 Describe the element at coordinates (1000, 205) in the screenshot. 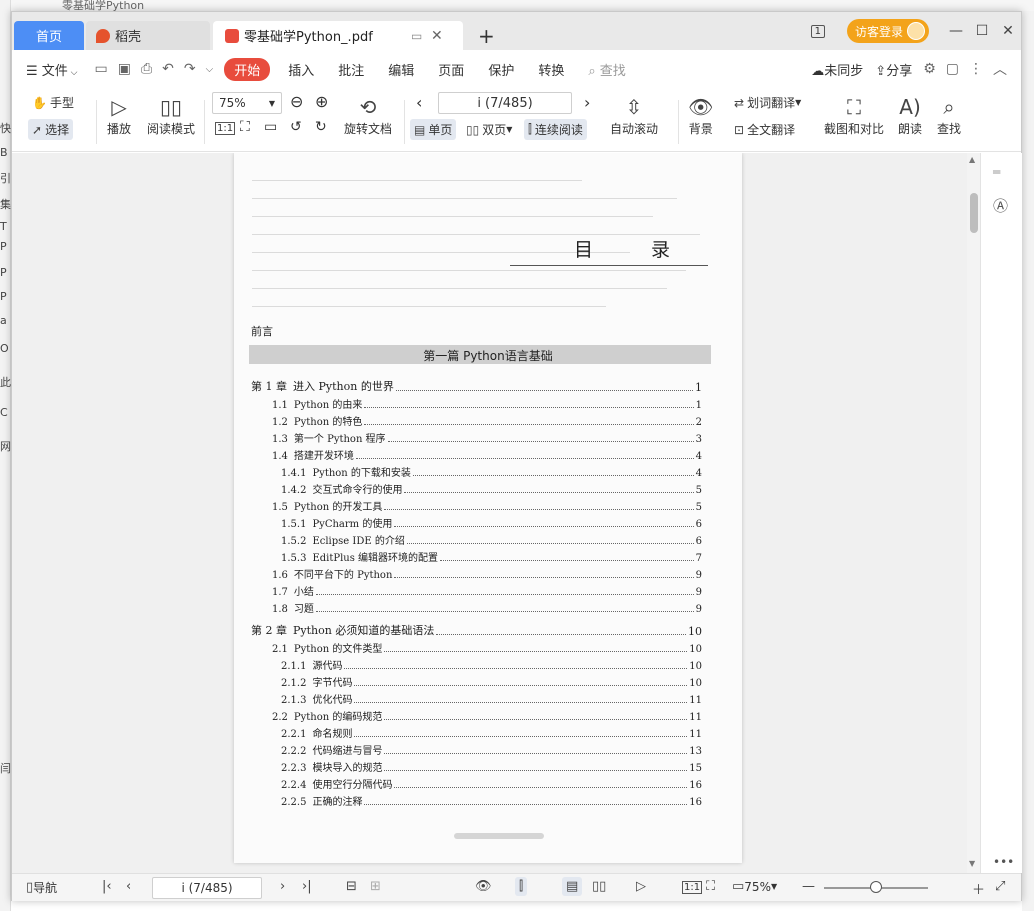

I see `translate-panel-icon: Ⓐ` at that location.